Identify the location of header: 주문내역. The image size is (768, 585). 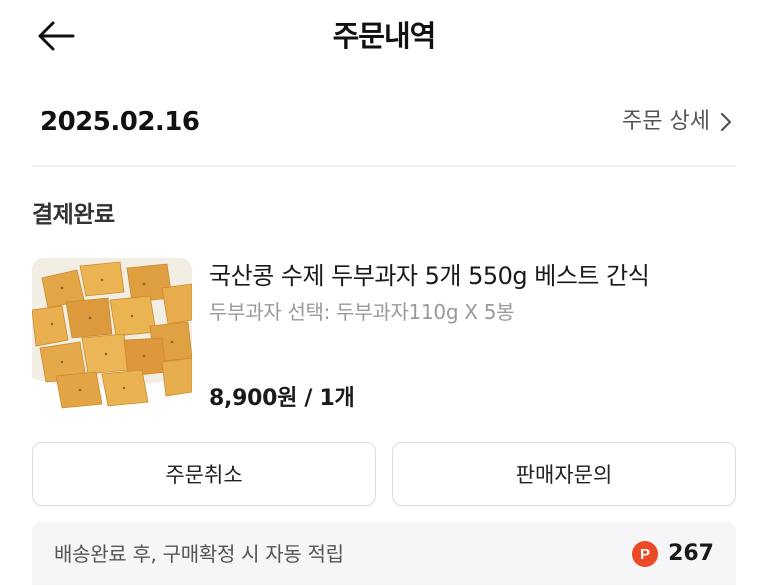
(384, 36).